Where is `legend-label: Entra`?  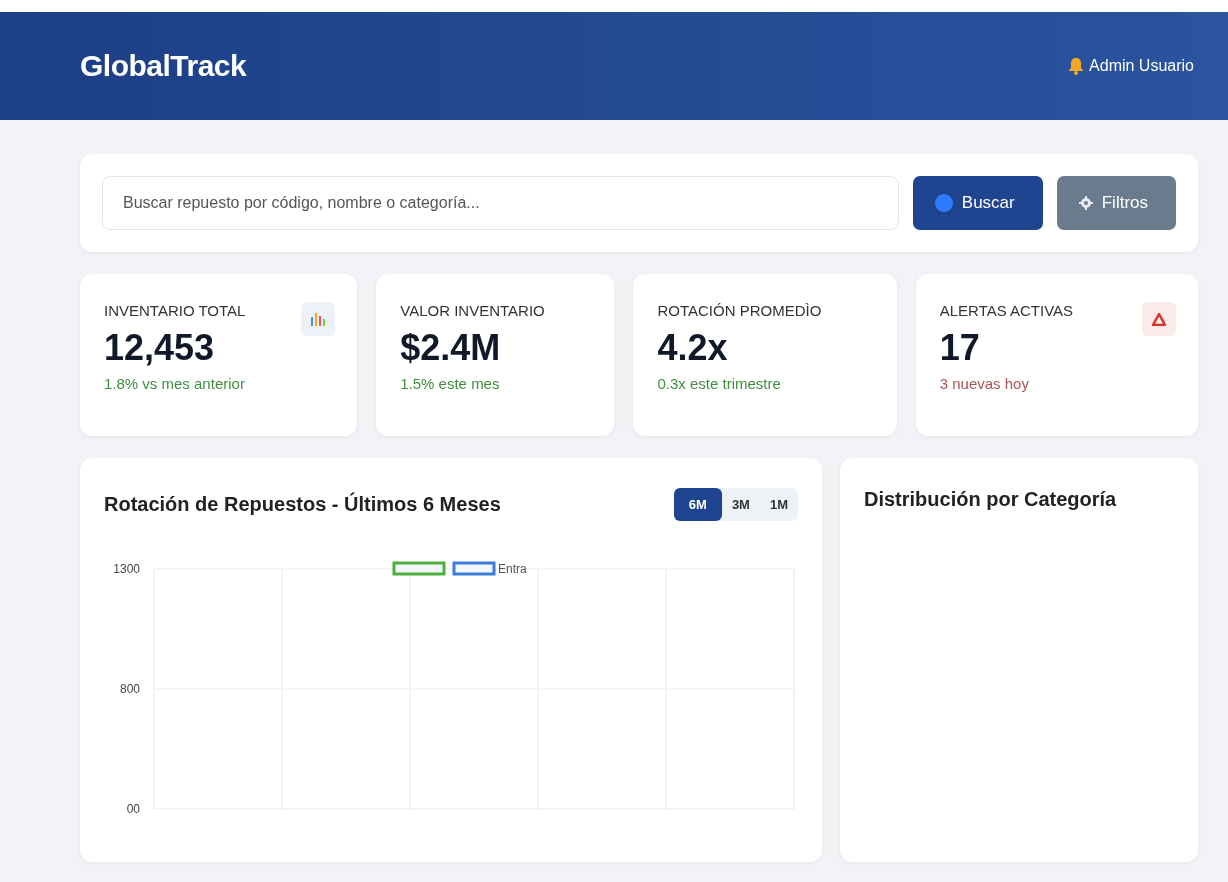 legend-label: Entra is located at coordinates (512, 569).